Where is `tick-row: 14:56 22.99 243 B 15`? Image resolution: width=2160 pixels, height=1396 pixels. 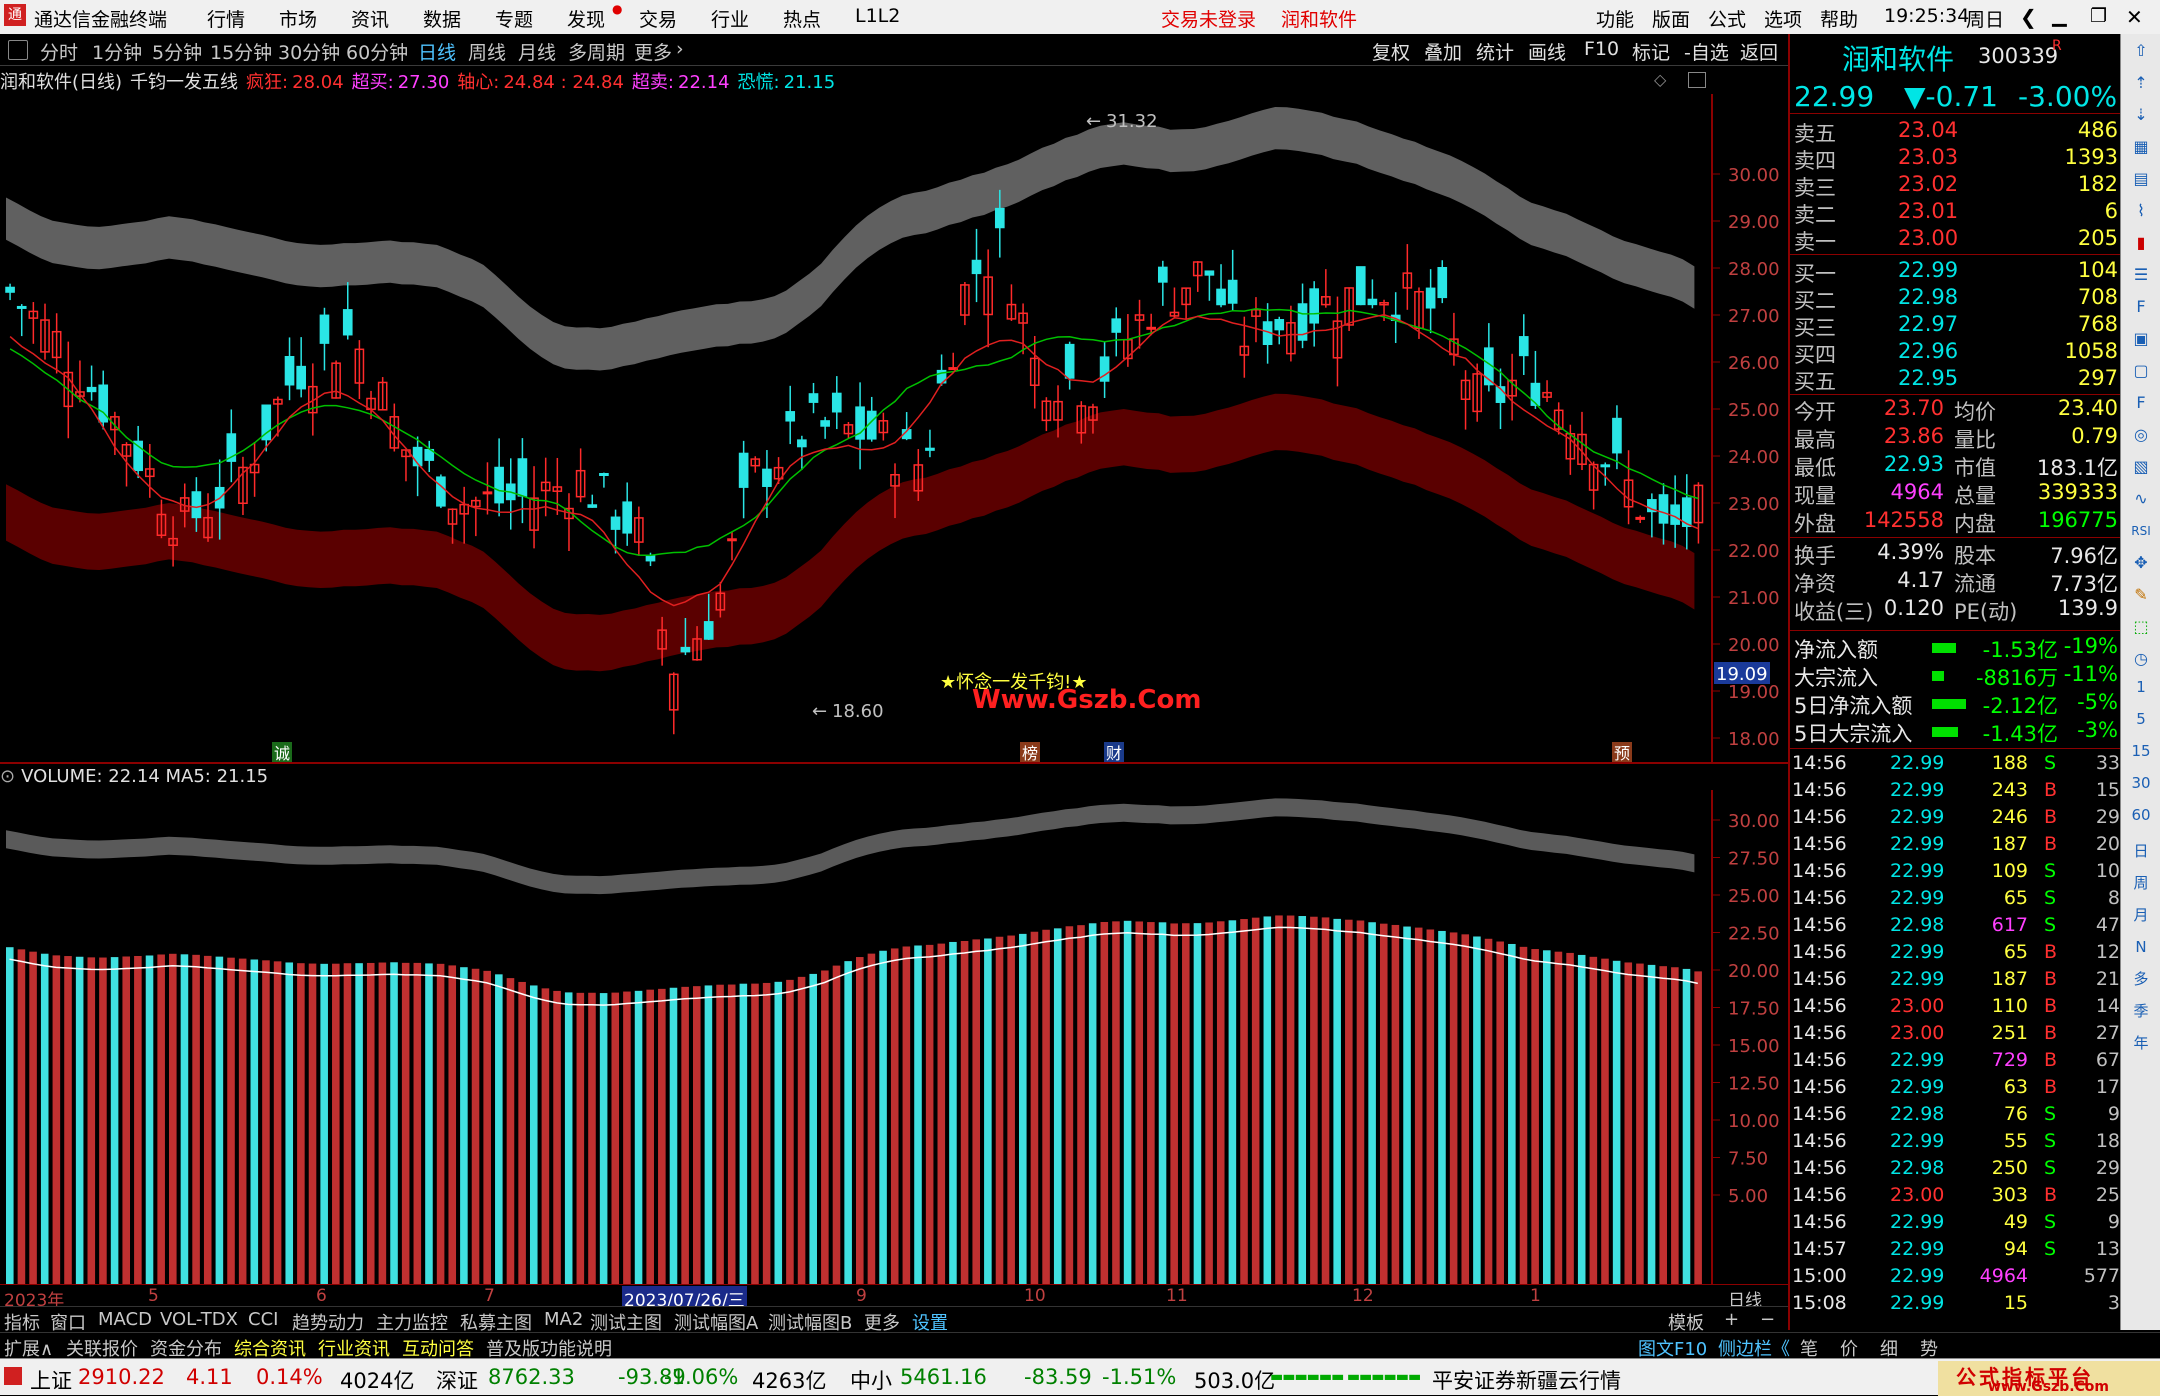 tick-row: 14:56 22.99 243 B 15 is located at coordinates (1956, 793).